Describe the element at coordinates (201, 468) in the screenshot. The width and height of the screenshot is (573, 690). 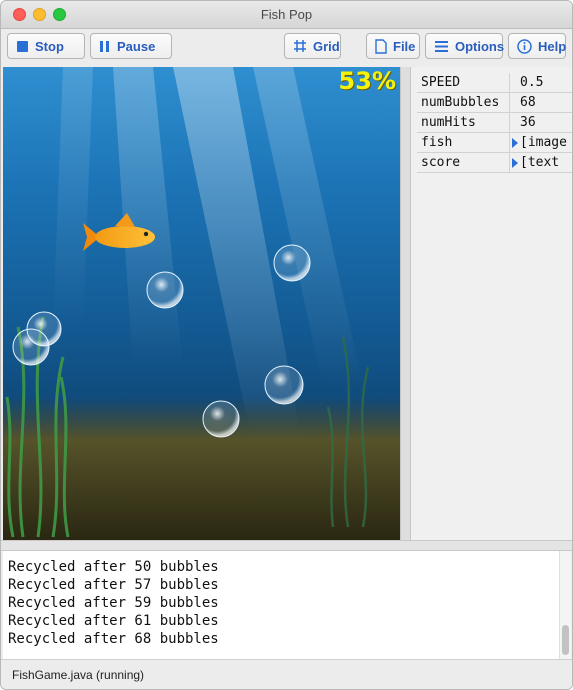
I see `sea-floor` at that location.